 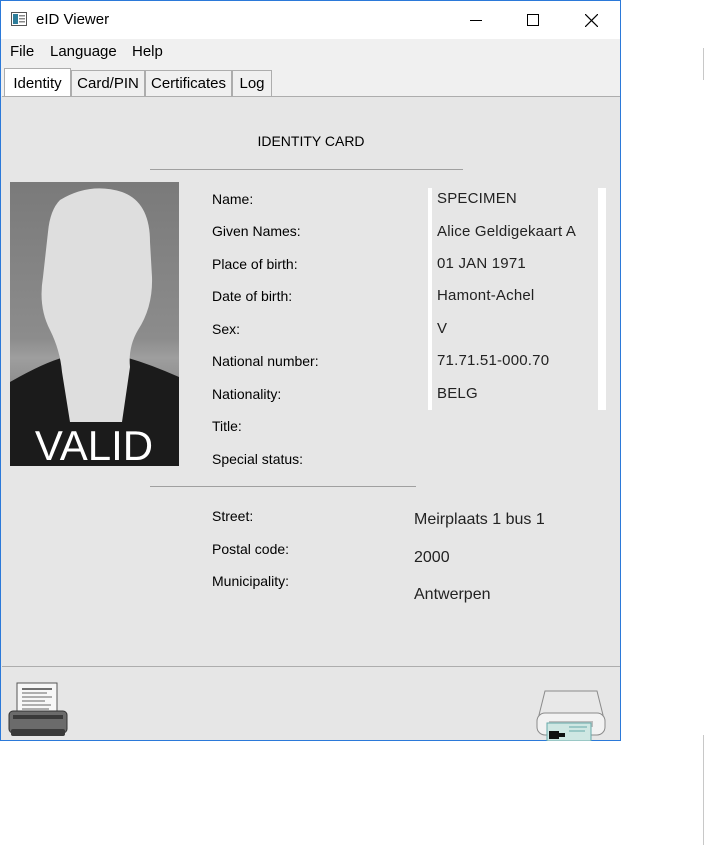 I want to click on label-municipality: Municipality:, so click(x=251, y=581).